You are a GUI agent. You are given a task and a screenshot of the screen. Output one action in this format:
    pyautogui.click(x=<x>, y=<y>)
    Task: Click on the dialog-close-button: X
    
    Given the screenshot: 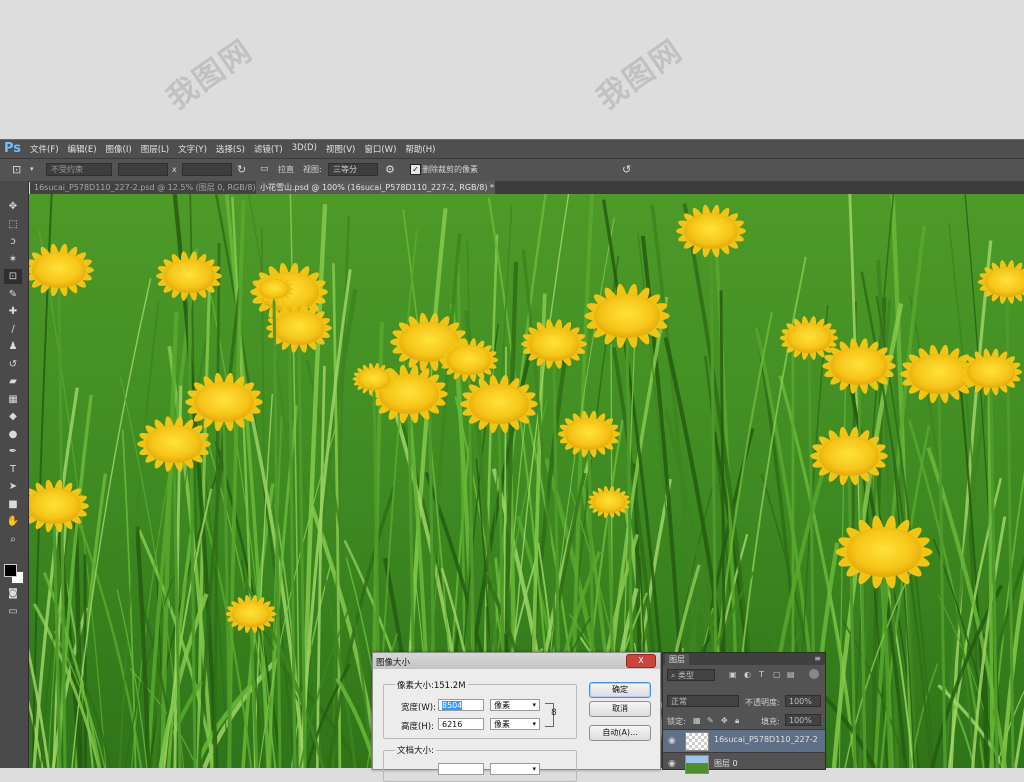 What is the action you would take?
    pyautogui.click(x=641, y=661)
    